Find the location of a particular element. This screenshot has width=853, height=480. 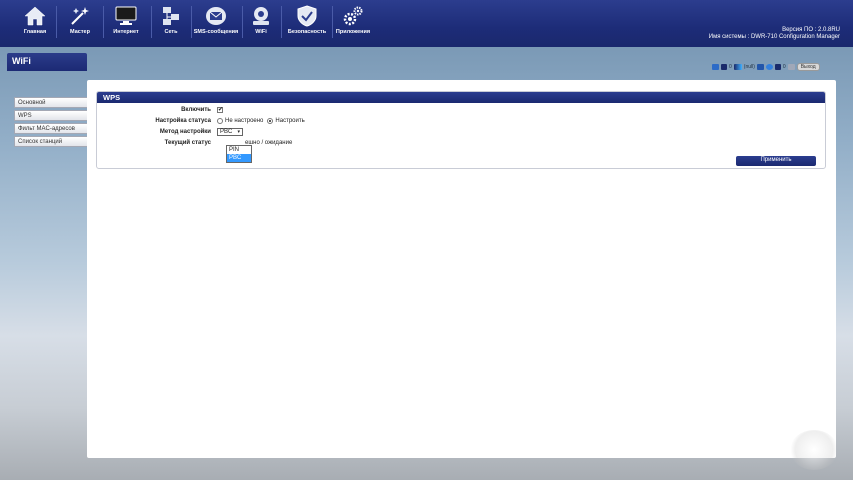

method-dropdown-list: PIN PBC is located at coordinates (239, 154).